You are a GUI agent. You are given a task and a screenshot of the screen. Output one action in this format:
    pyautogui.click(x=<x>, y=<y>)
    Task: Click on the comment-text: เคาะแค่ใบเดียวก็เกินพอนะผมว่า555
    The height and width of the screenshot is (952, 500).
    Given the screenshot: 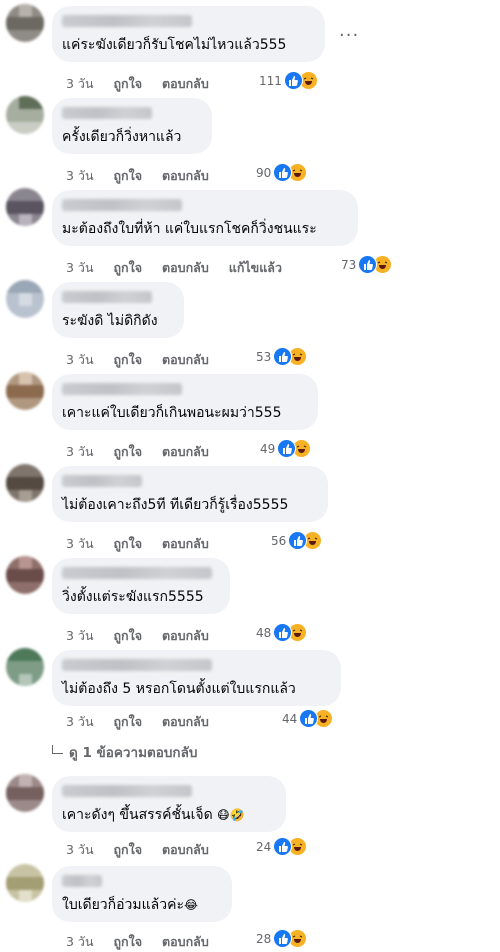 What is the action you would take?
    pyautogui.click(x=172, y=413)
    